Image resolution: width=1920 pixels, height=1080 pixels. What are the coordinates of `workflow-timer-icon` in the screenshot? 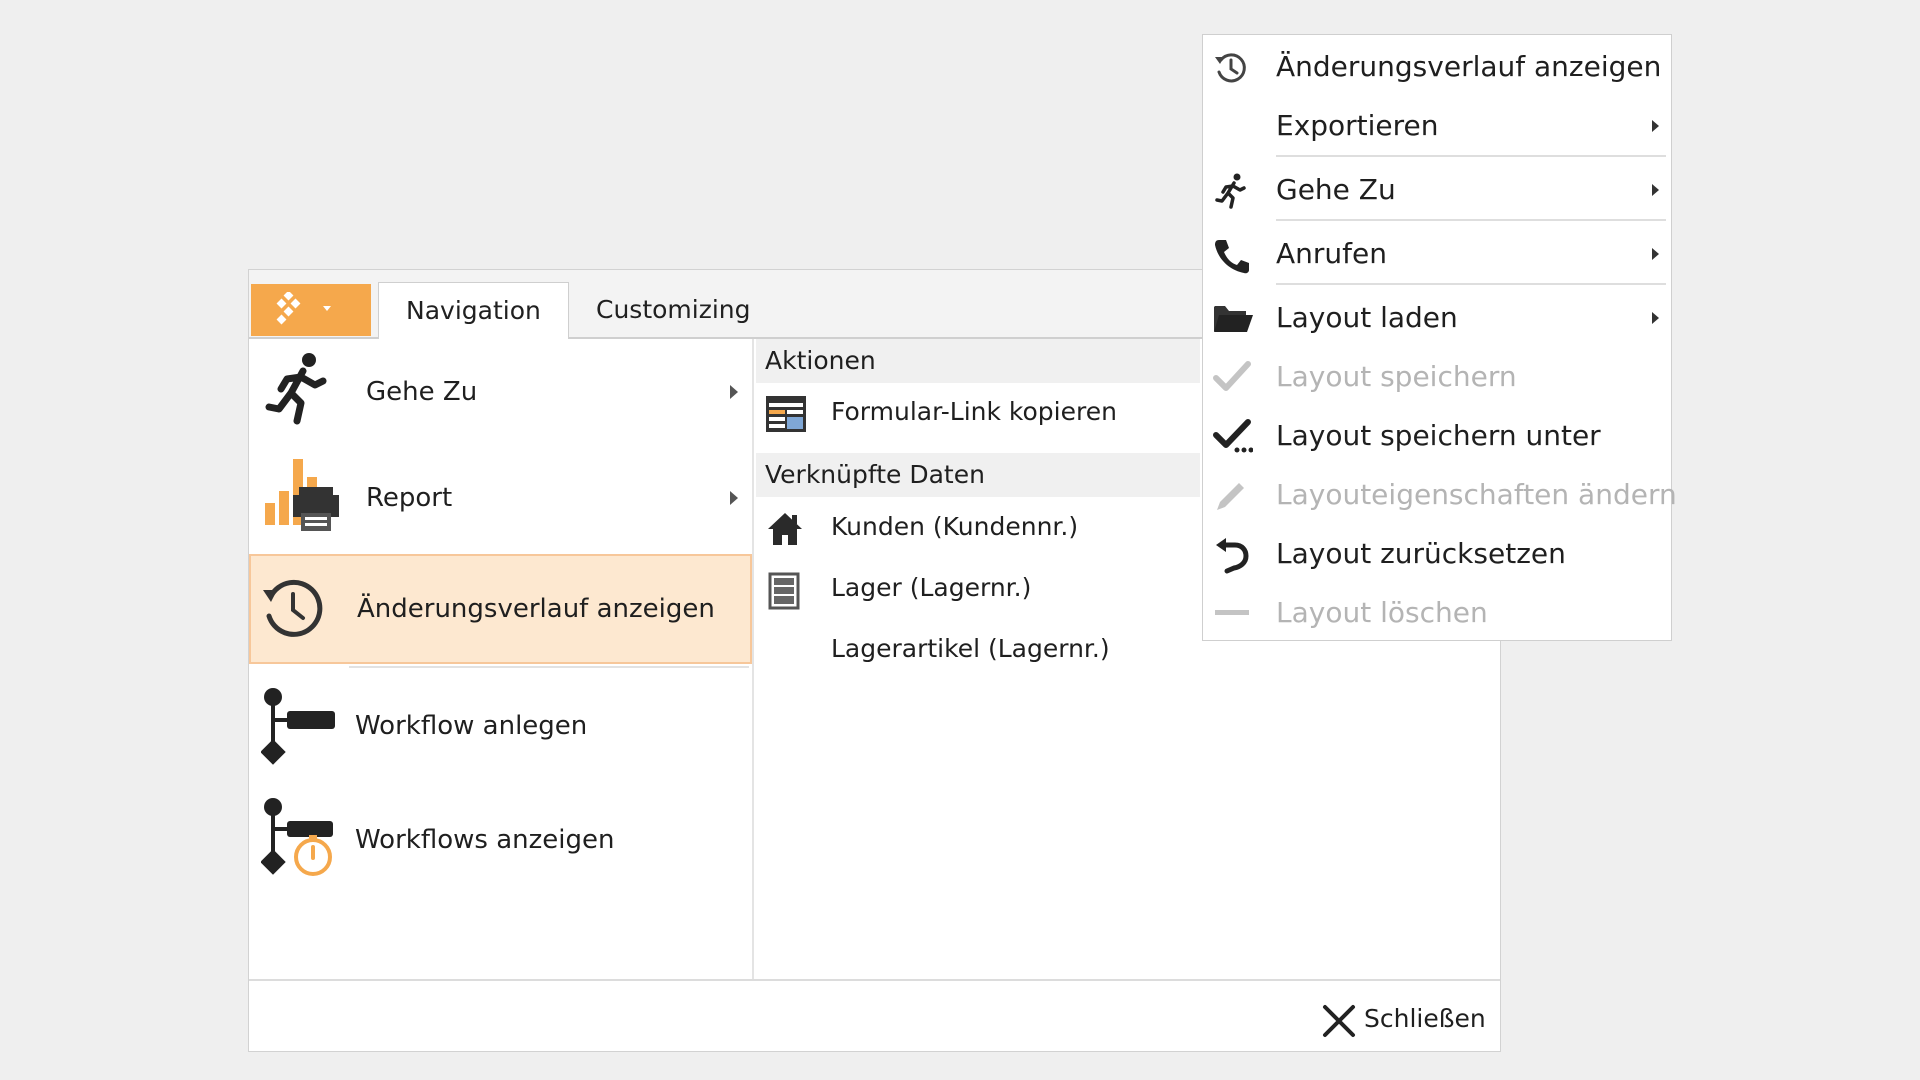 It's located at (300, 841).